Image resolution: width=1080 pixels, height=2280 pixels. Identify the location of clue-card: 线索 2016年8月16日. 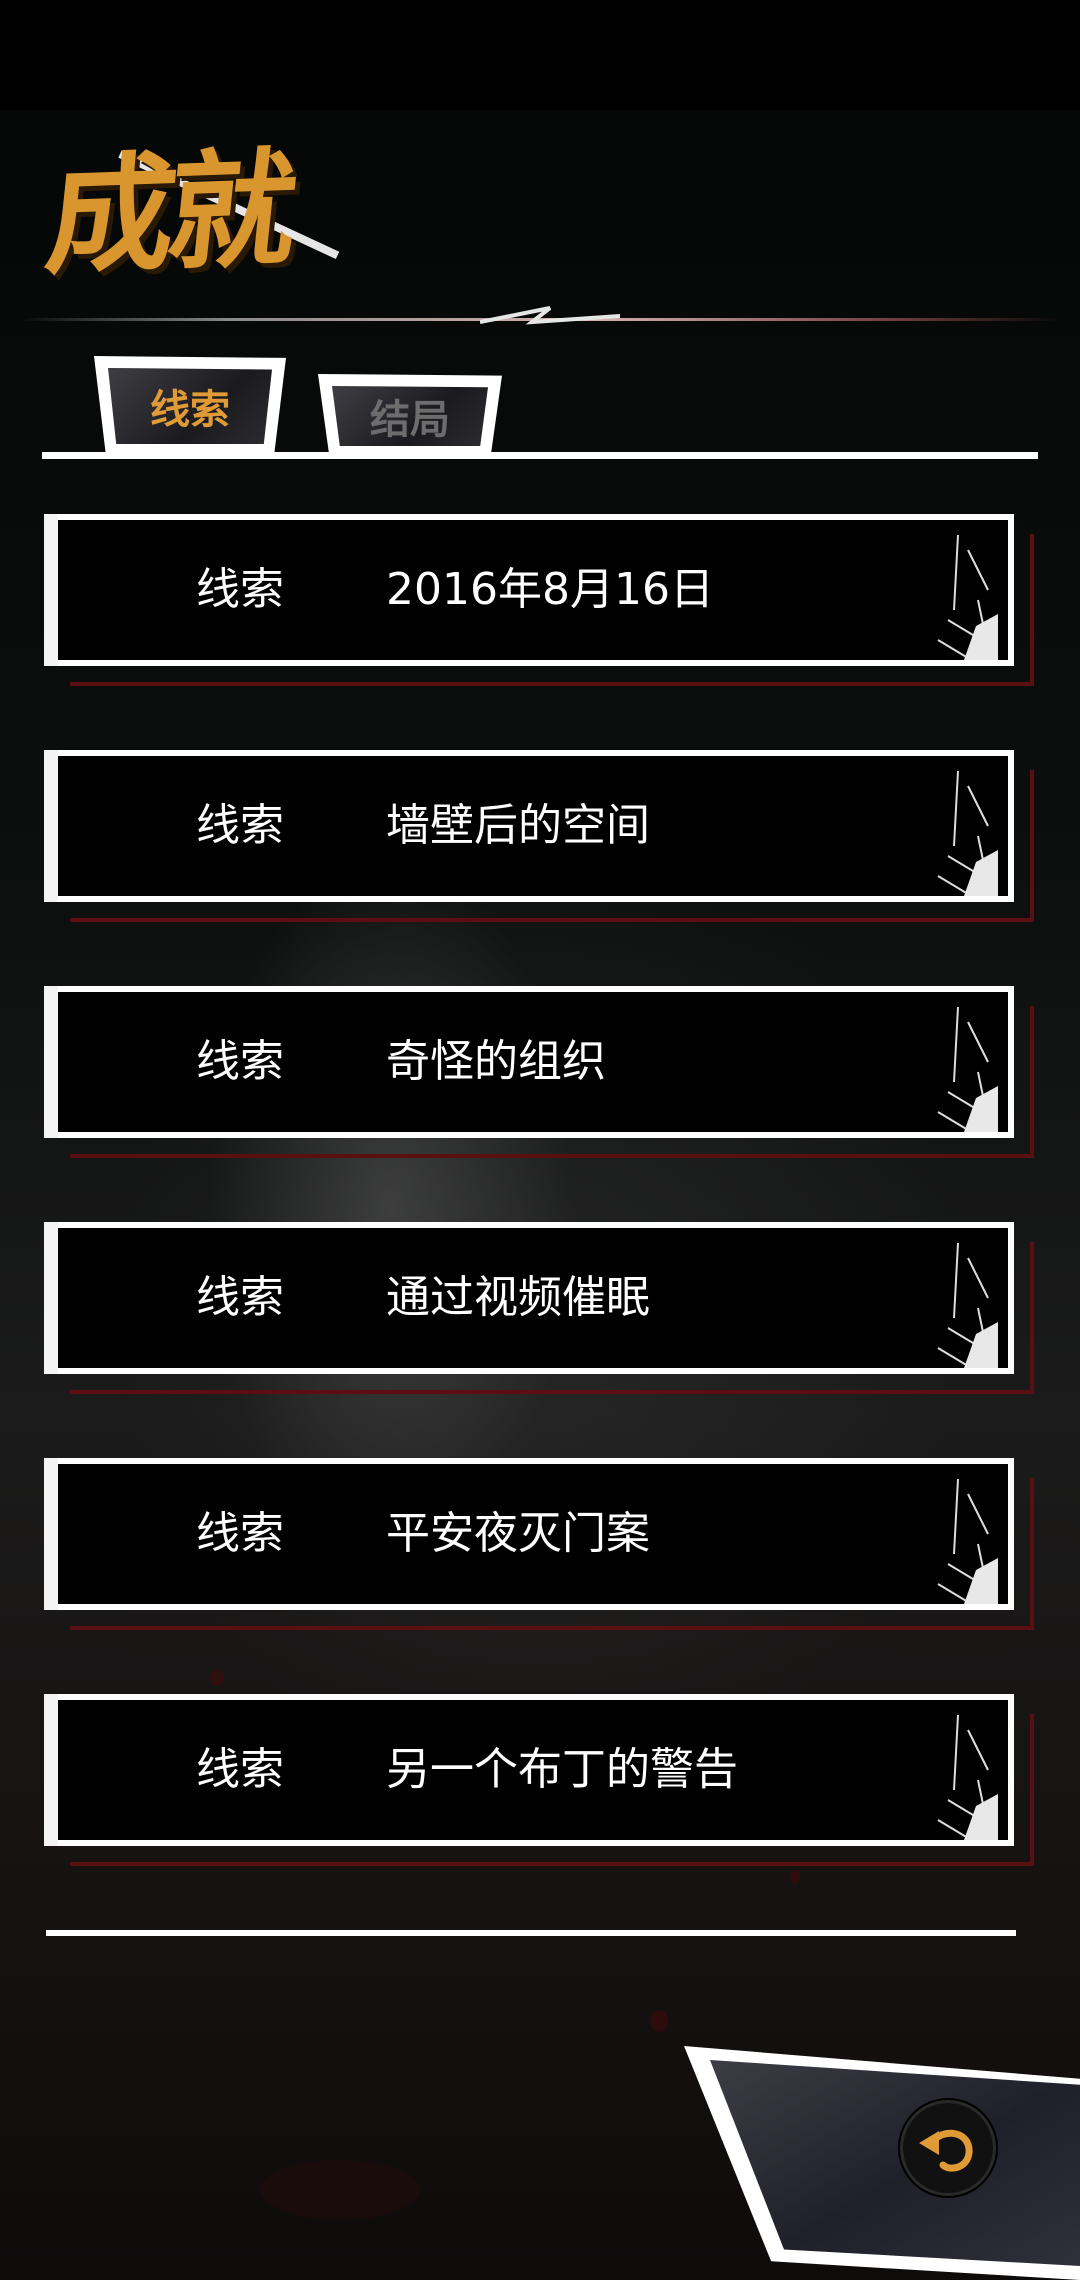
(529, 590).